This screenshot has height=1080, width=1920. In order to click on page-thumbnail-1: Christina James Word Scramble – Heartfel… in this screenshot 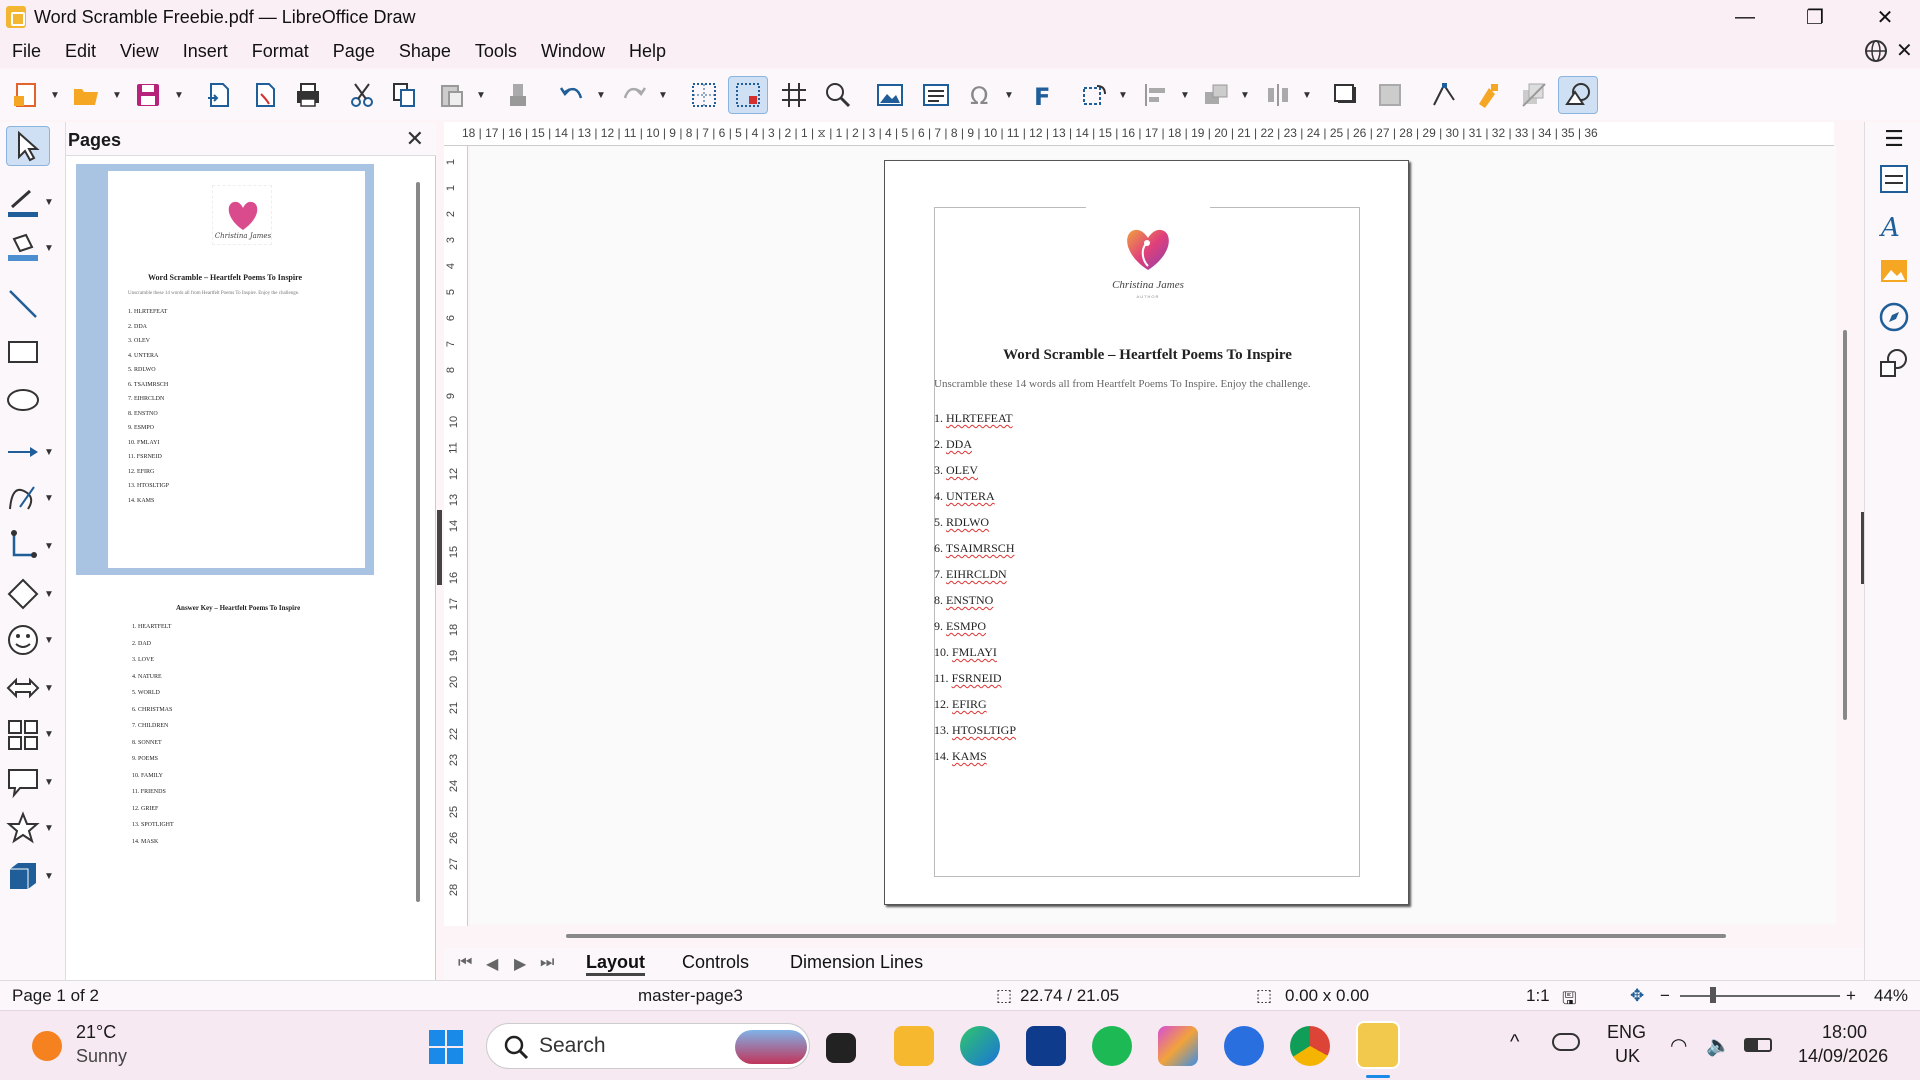, I will do `click(225, 369)`.